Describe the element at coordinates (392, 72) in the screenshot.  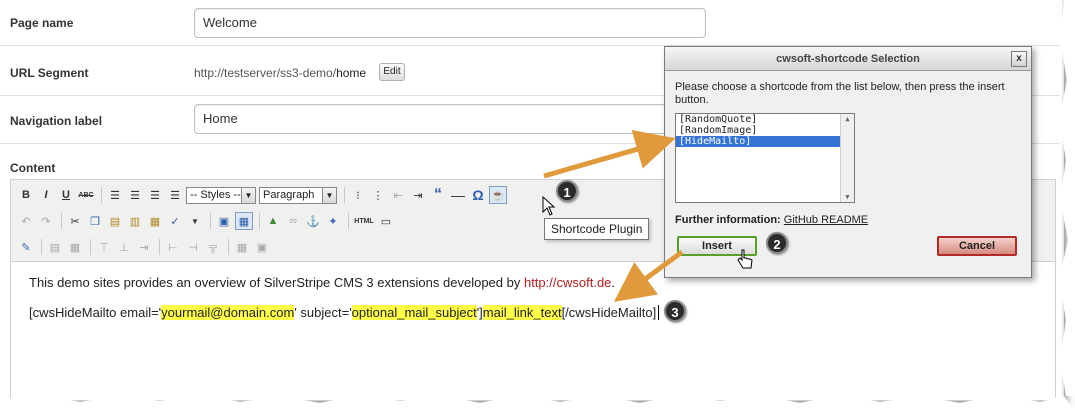
I see `url-edit-button: Edit` at that location.